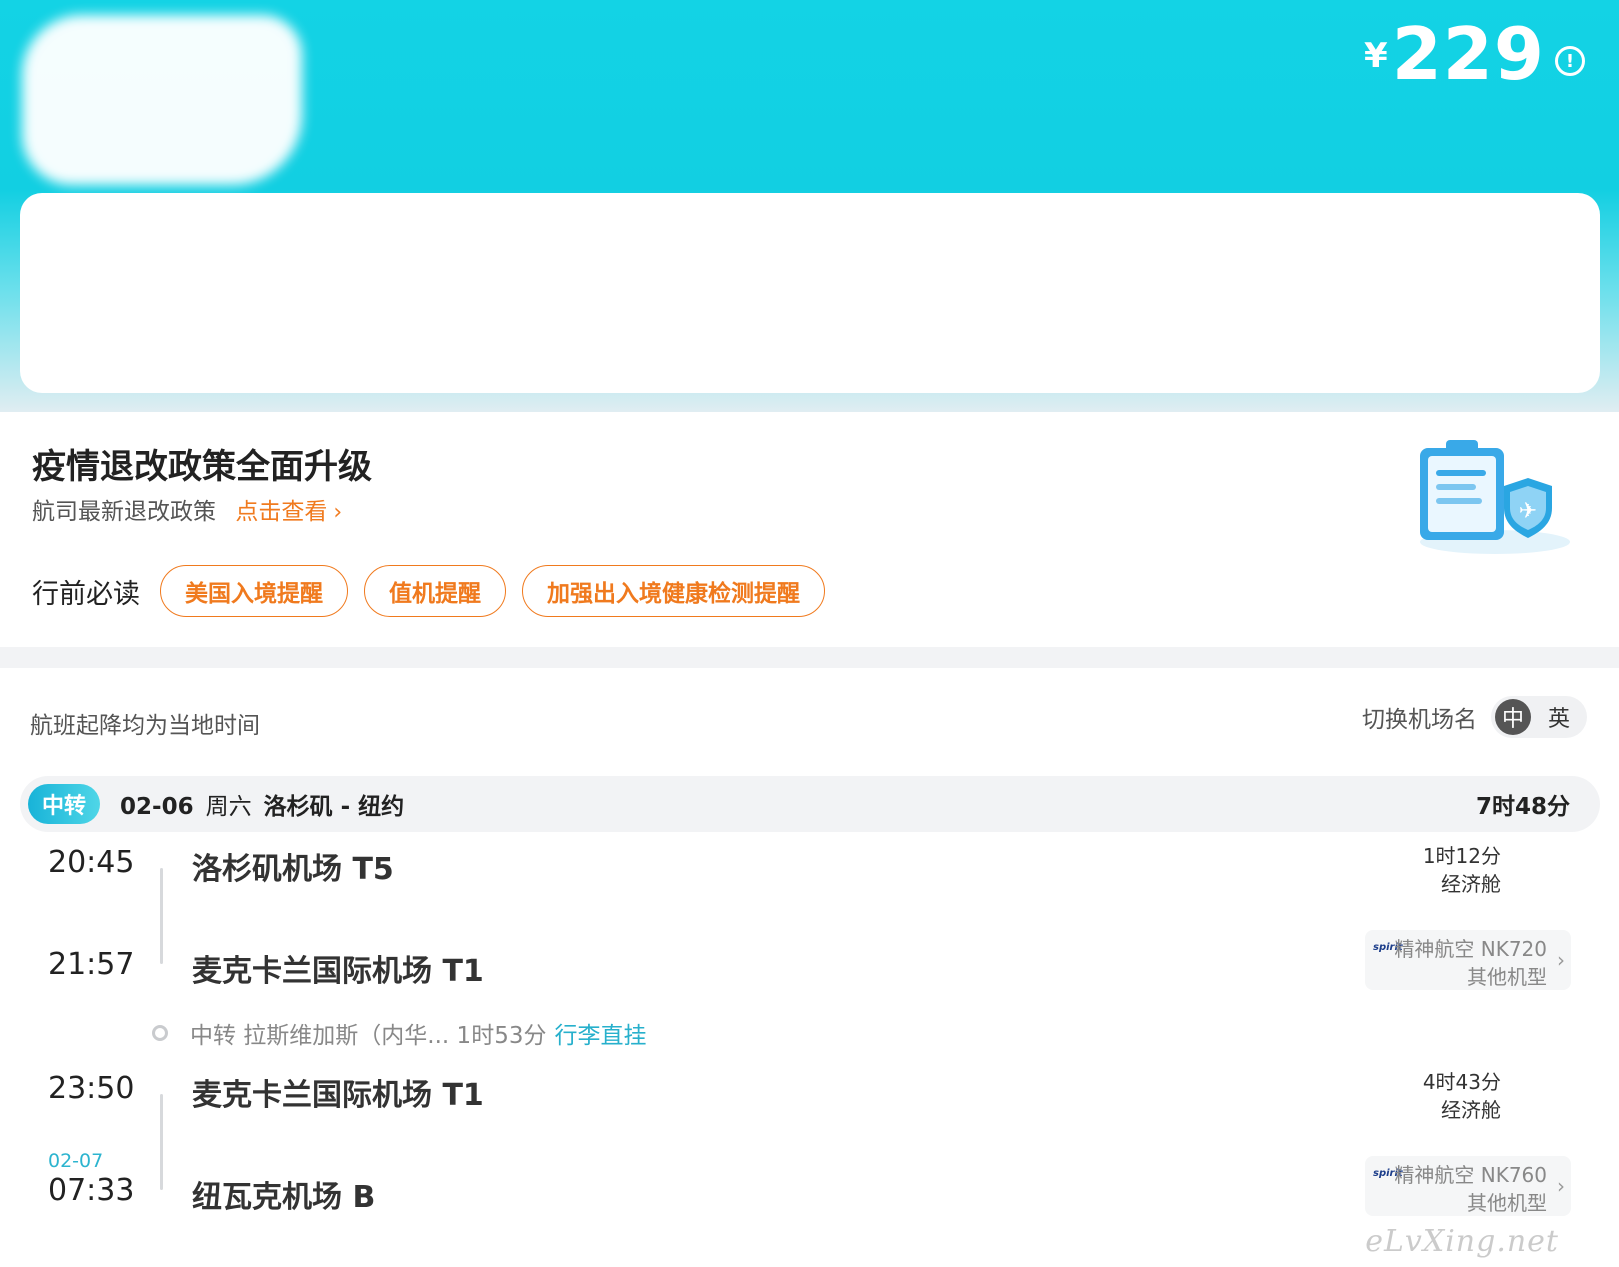  What do you see at coordinates (1559, 717) in the screenshot?
I see `toggle-english: 英` at bounding box center [1559, 717].